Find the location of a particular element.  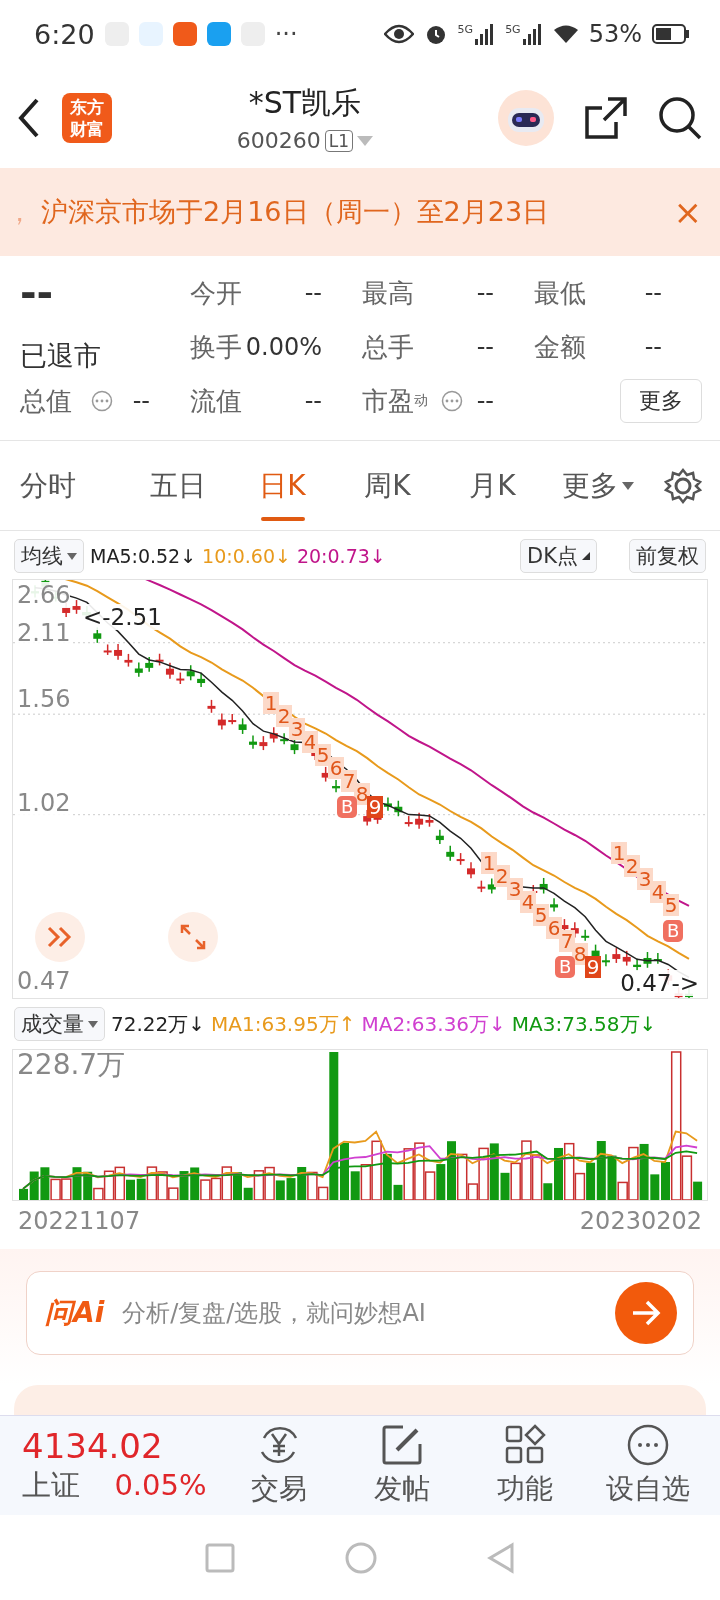

settings-icon is located at coordinates (683, 485).